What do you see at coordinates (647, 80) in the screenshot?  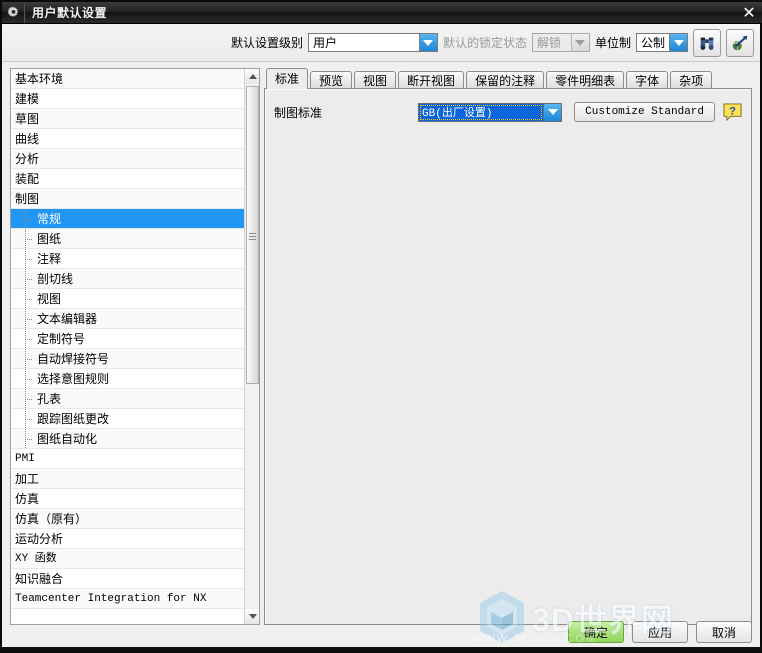 I see `tab-6: 字体` at bounding box center [647, 80].